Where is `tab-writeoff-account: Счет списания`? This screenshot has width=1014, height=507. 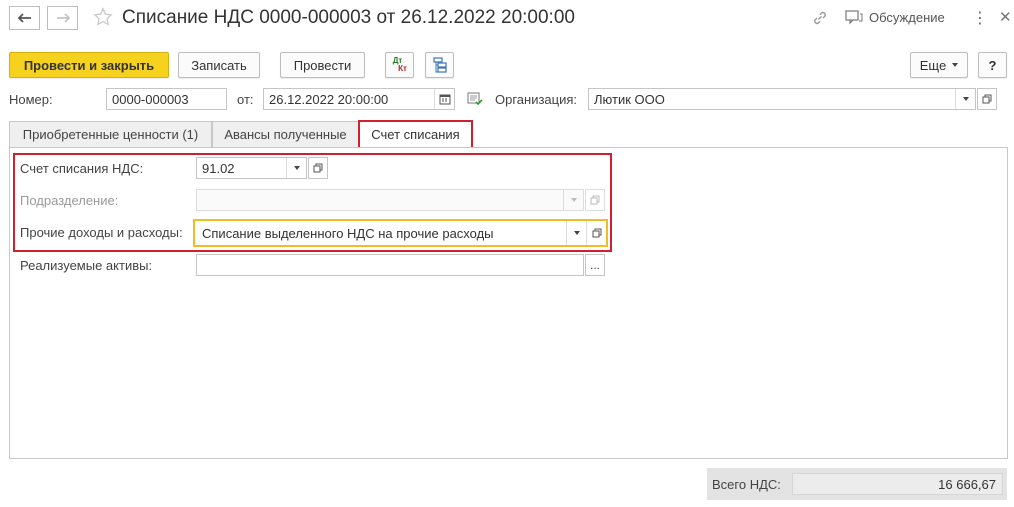
tab-writeoff-account: Счет списания is located at coordinates (415, 134).